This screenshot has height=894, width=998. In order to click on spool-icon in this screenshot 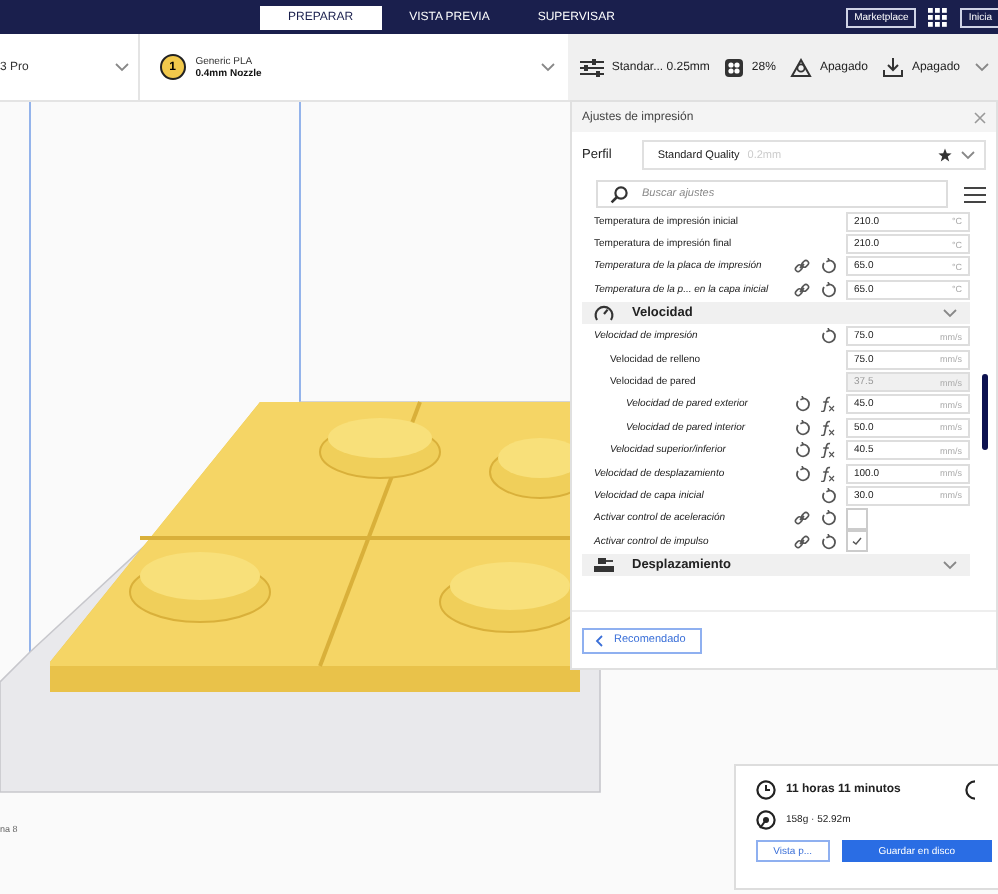, I will do `click(766, 820)`.